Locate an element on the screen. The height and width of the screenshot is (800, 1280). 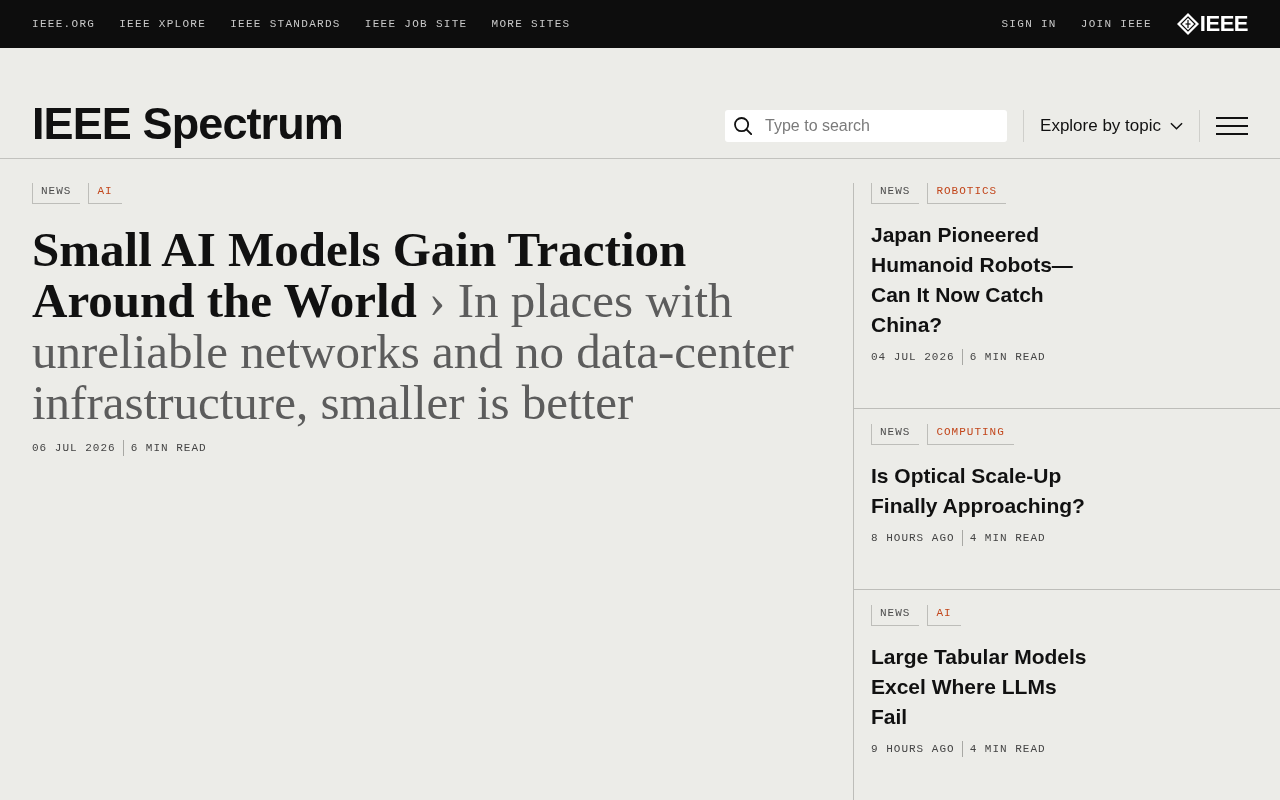
topic-tag: COMPUTING is located at coordinates (970, 434).